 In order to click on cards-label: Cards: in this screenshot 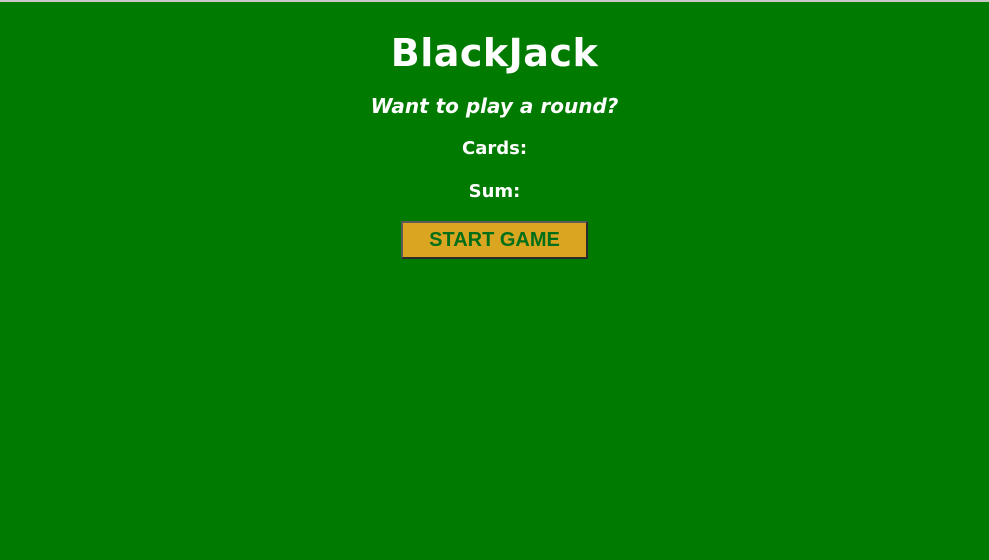, I will do `click(494, 148)`.